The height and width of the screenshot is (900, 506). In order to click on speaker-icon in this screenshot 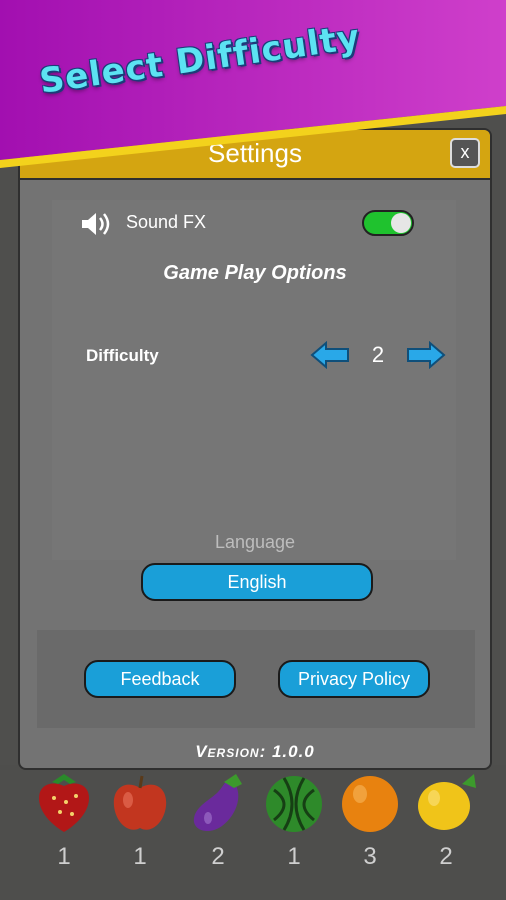, I will do `click(96, 224)`.